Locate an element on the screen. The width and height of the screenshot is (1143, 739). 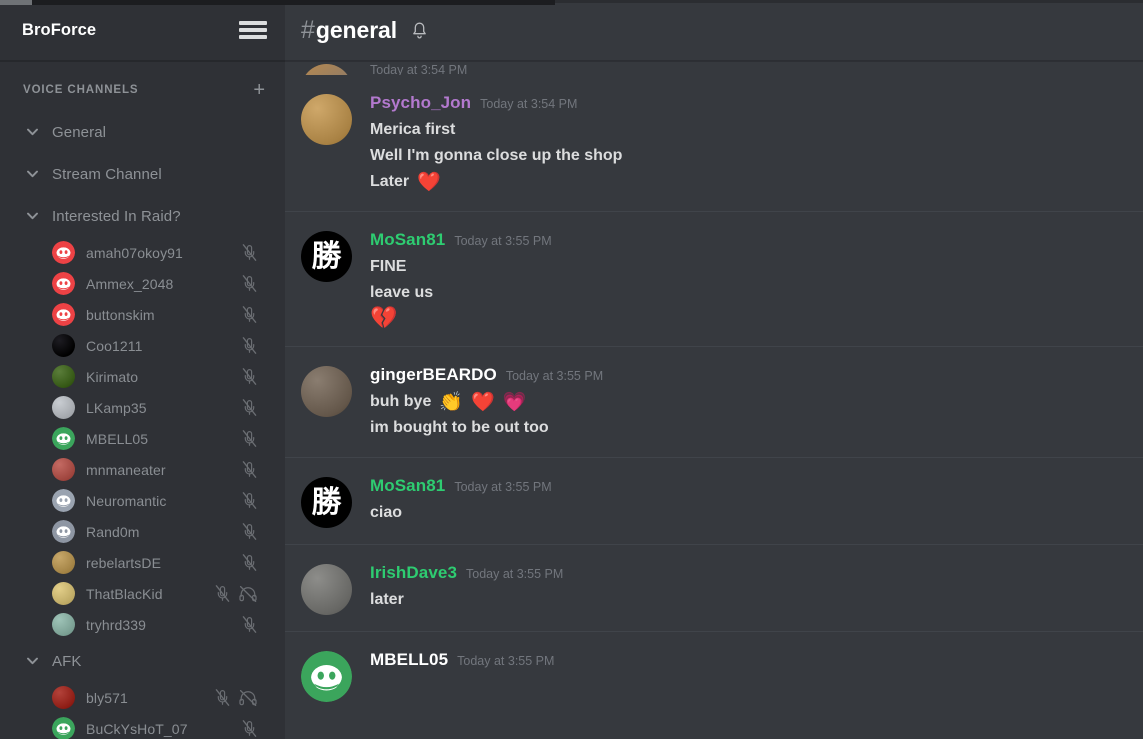
voice-member-row: Rand0m is located at coordinates (142, 531).